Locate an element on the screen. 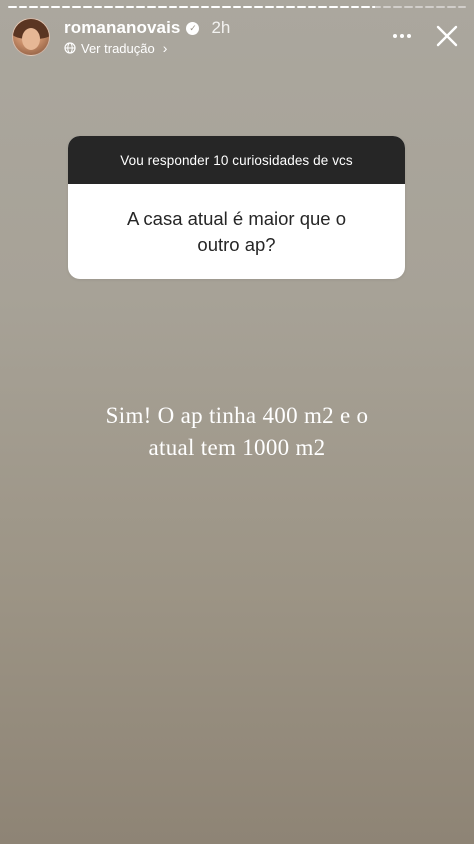 The width and height of the screenshot is (474, 844). user-top-row: romananovais ✓ 2h is located at coordinates (147, 28).